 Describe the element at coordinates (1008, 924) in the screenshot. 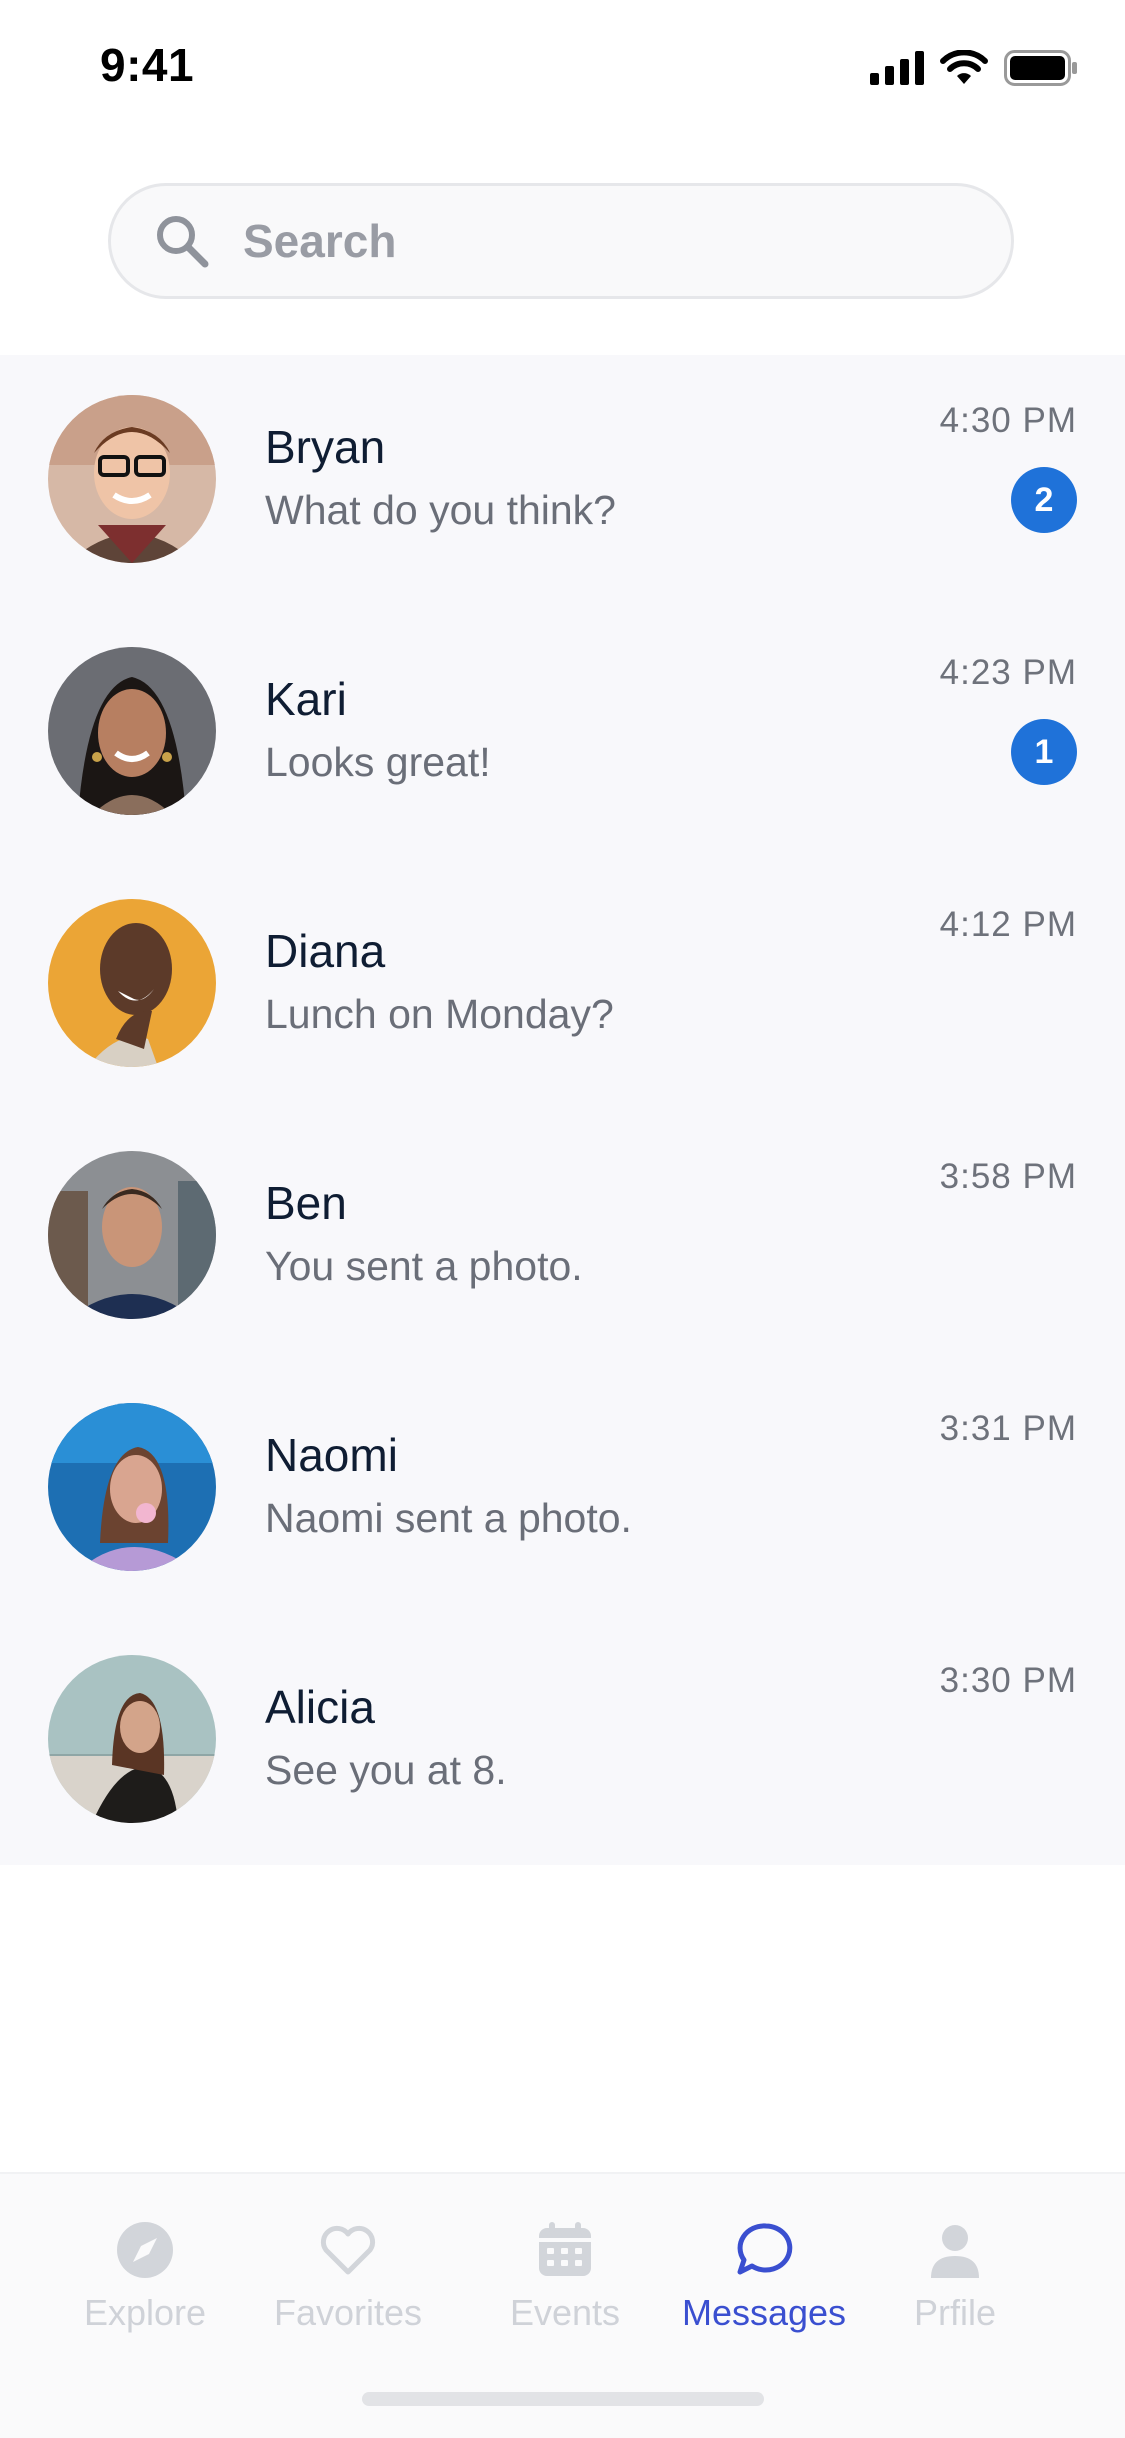

I see `message-time: 4:12 PM` at that location.